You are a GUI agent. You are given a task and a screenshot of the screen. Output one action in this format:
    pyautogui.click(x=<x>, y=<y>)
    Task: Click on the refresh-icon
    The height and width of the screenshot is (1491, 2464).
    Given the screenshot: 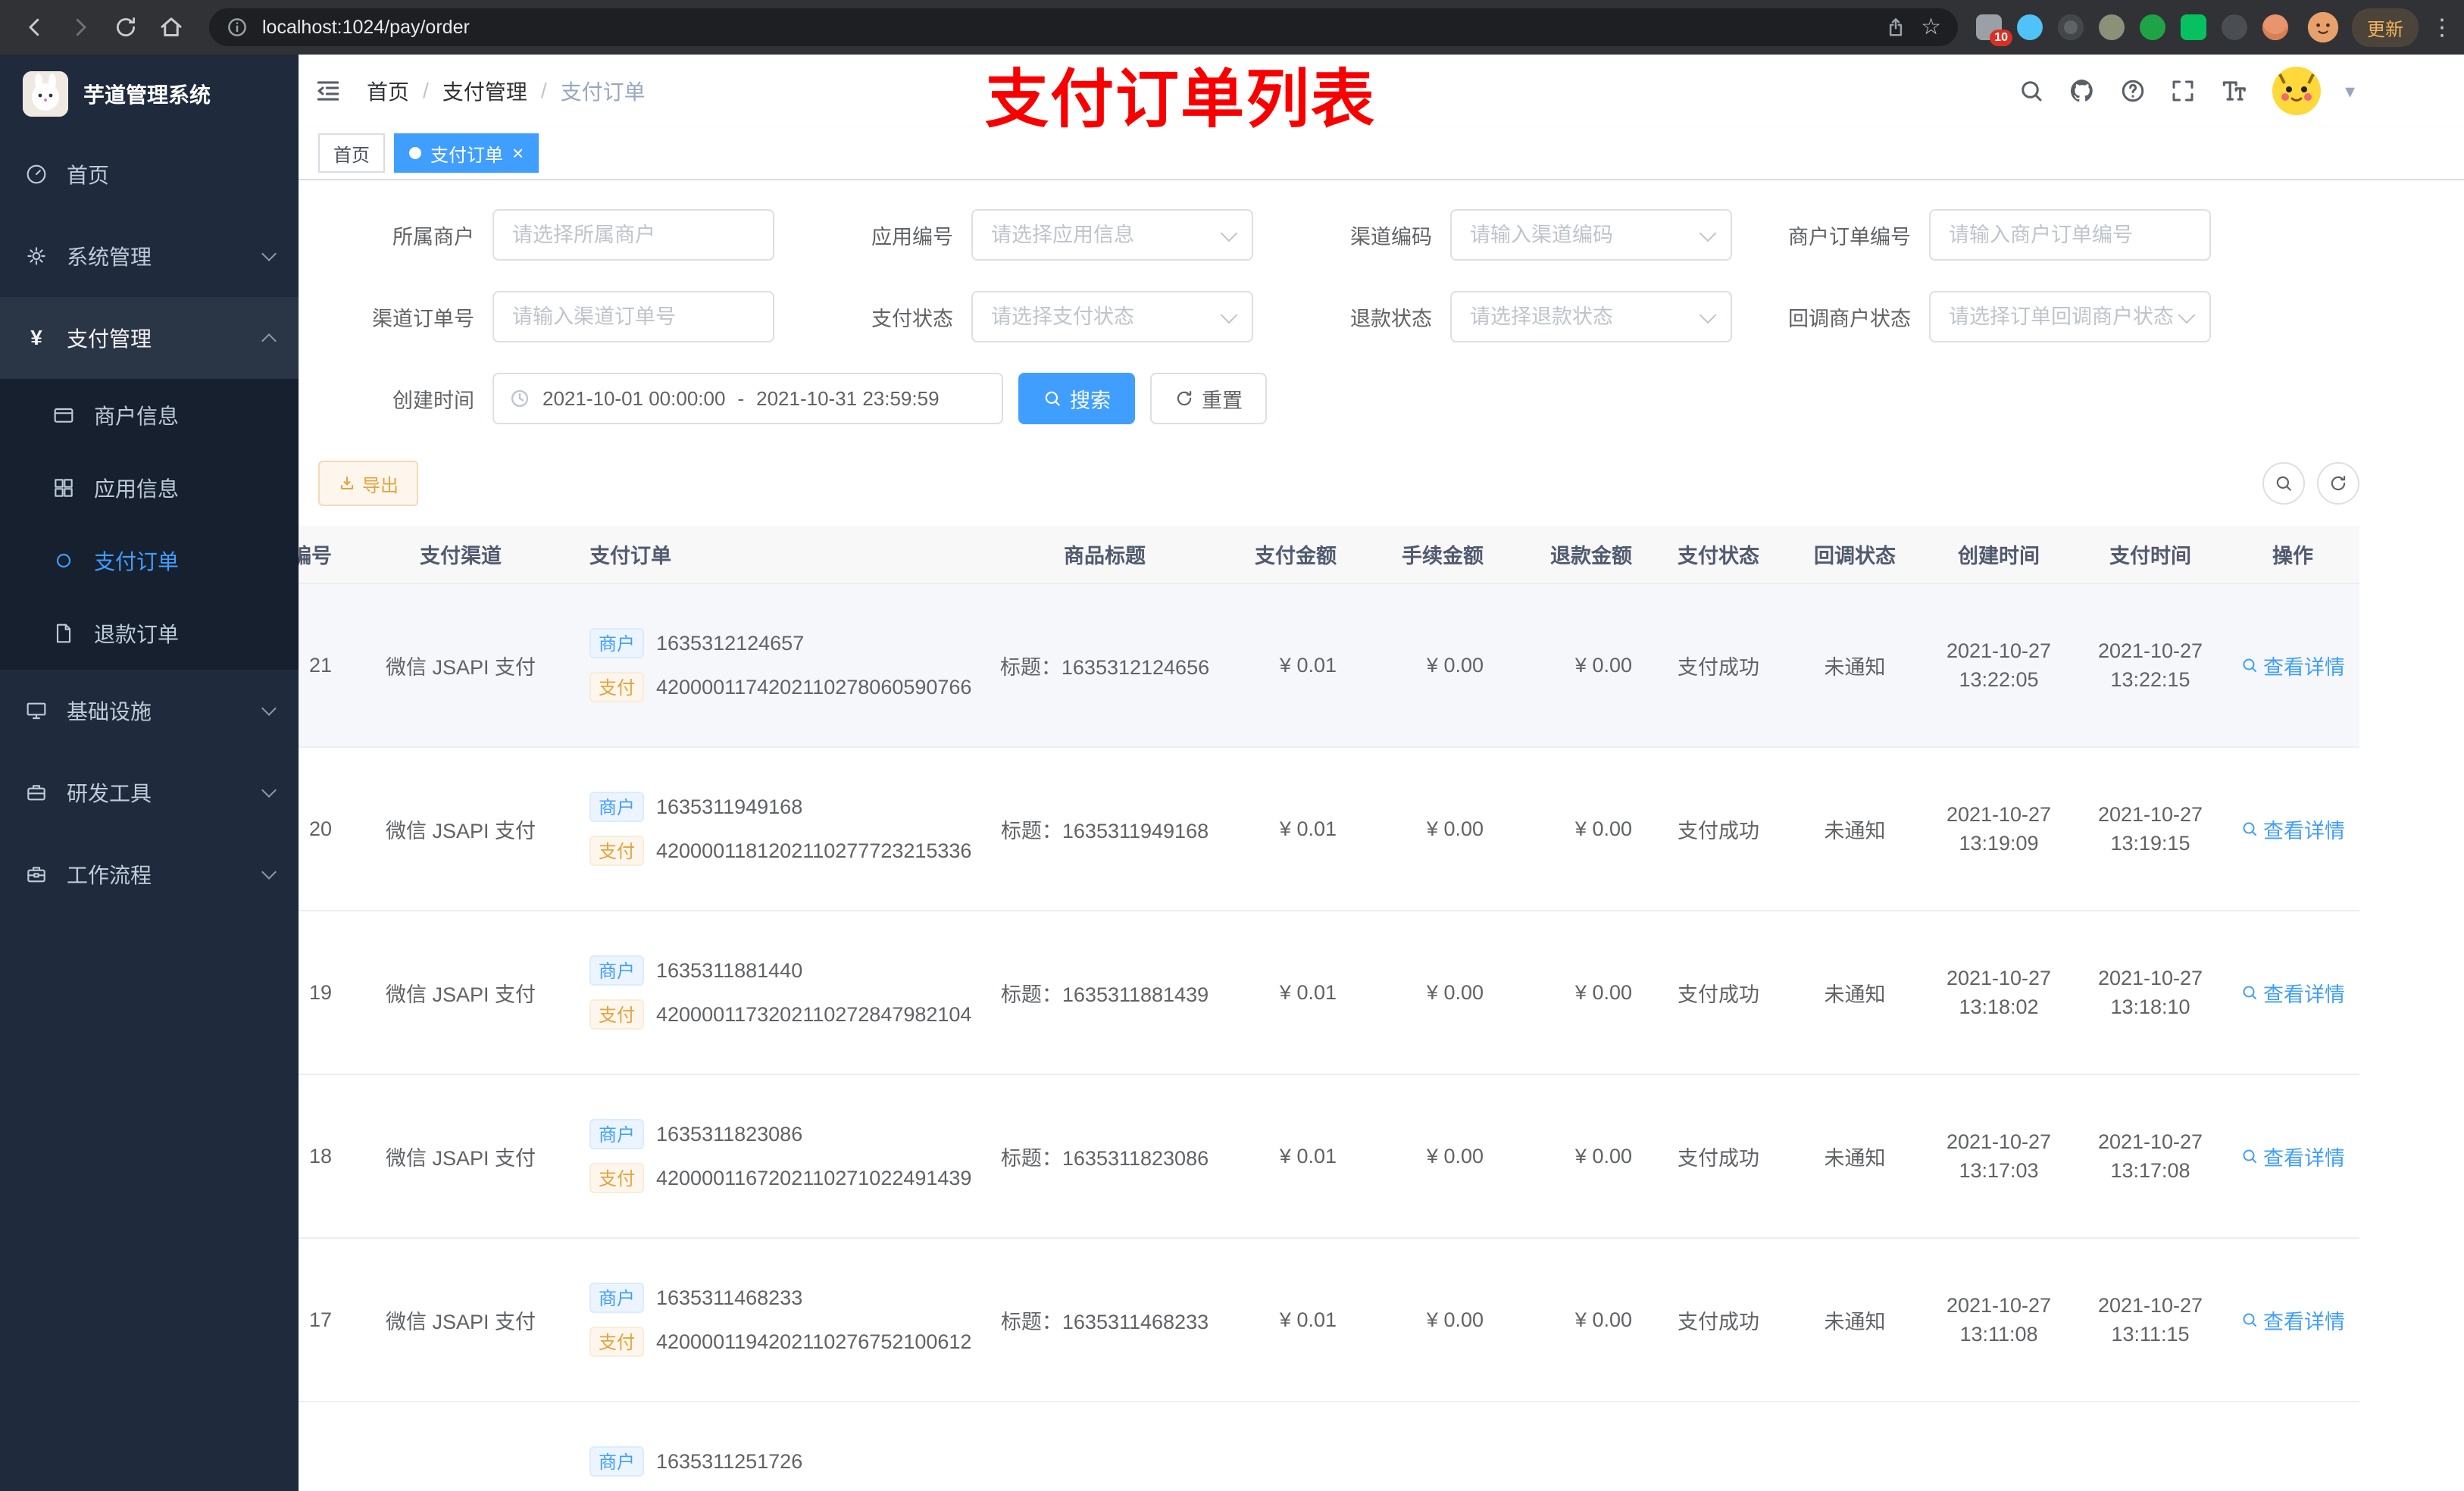 What is the action you would take?
    pyautogui.click(x=1184, y=398)
    